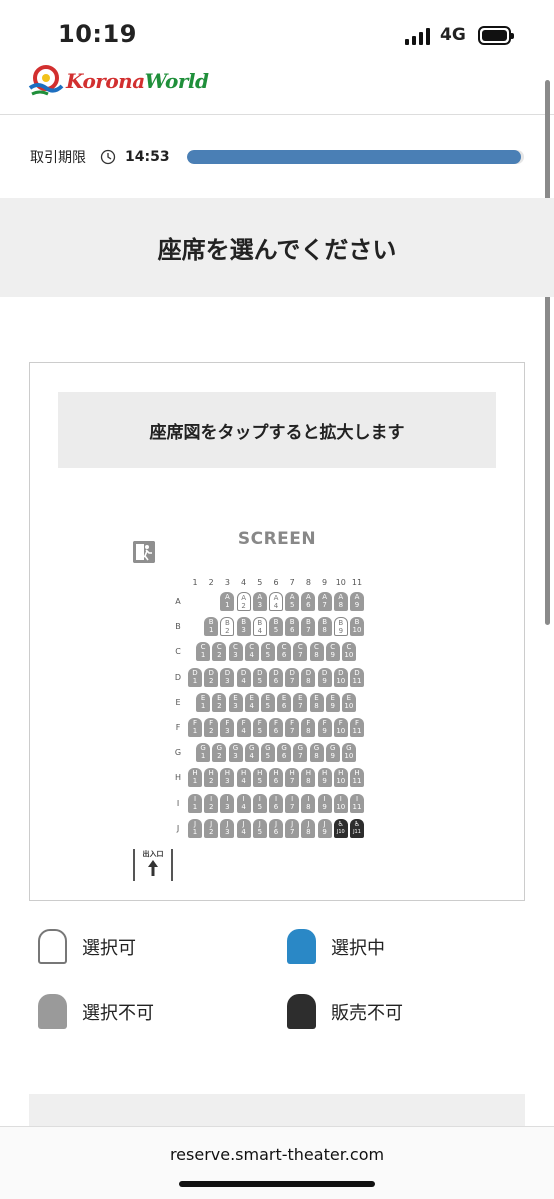 The width and height of the screenshot is (554, 1199). I want to click on status-time: 10:19, so click(97, 34).